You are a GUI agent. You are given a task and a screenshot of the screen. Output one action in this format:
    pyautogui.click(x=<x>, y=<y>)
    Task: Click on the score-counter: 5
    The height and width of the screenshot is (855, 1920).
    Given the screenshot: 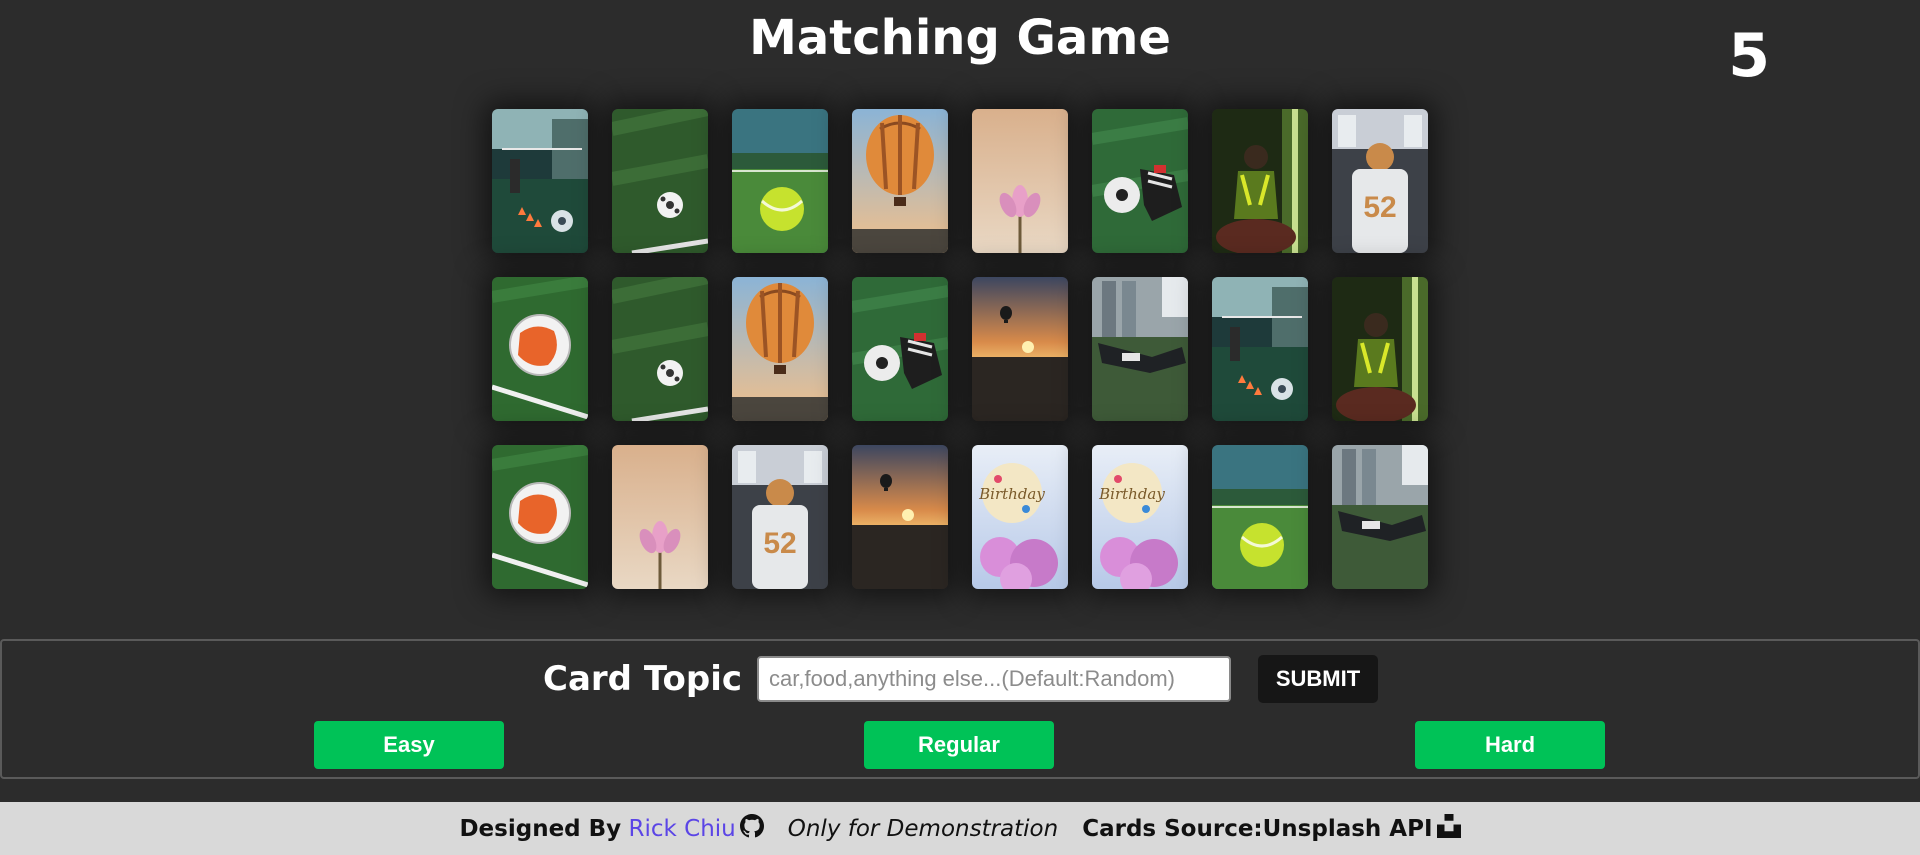 What is the action you would take?
    pyautogui.click(x=1749, y=56)
    